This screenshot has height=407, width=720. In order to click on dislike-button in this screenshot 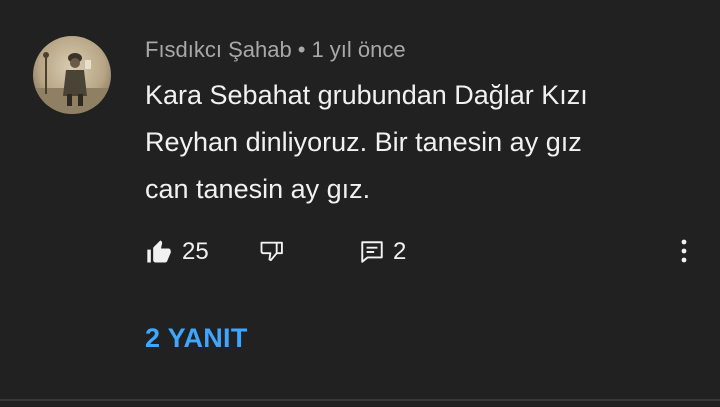, I will do `click(272, 252)`.